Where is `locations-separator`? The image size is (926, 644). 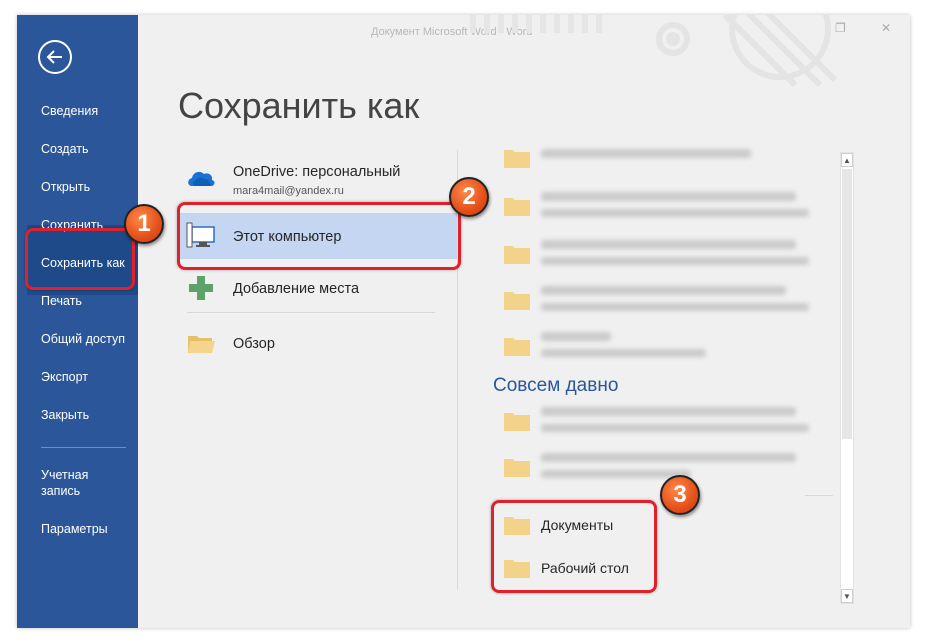 locations-separator is located at coordinates (311, 312).